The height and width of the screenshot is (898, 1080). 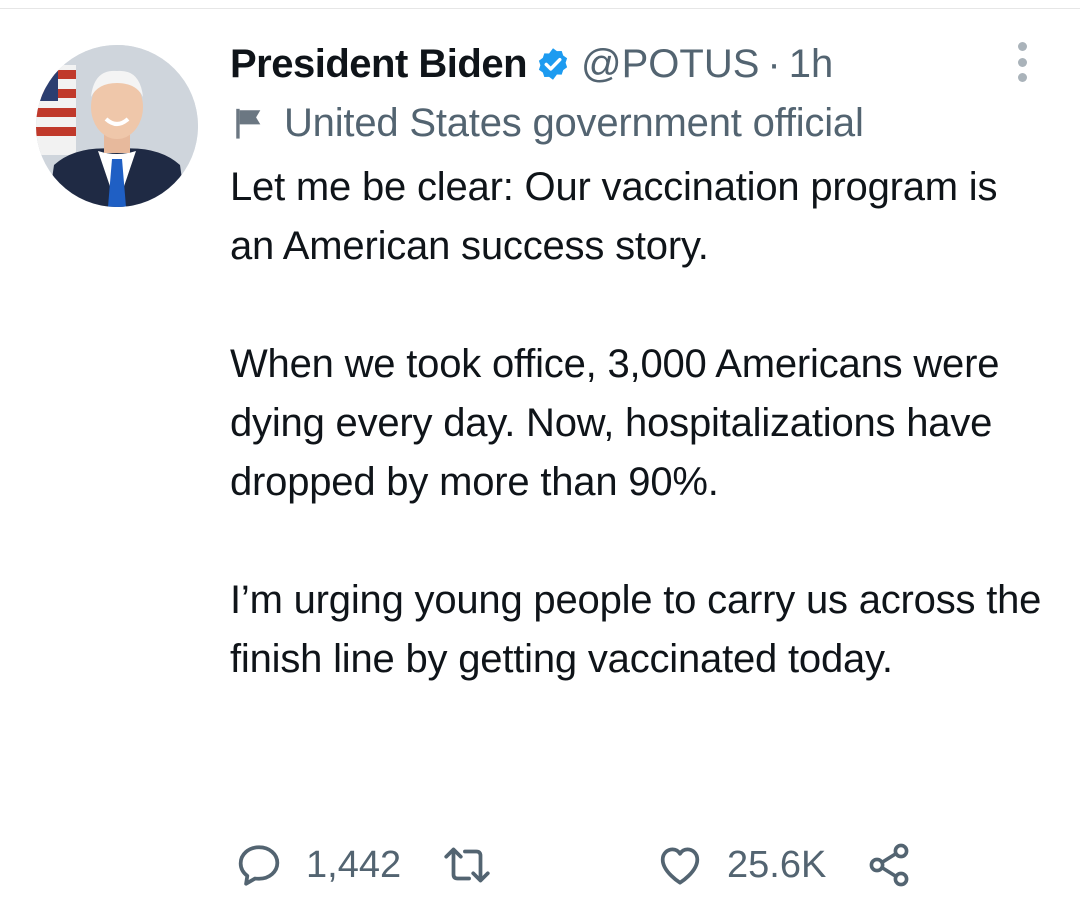 What do you see at coordinates (531, 64) in the screenshot?
I see `tweet-header: President Biden @POTUS · 1h` at bounding box center [531, 64].